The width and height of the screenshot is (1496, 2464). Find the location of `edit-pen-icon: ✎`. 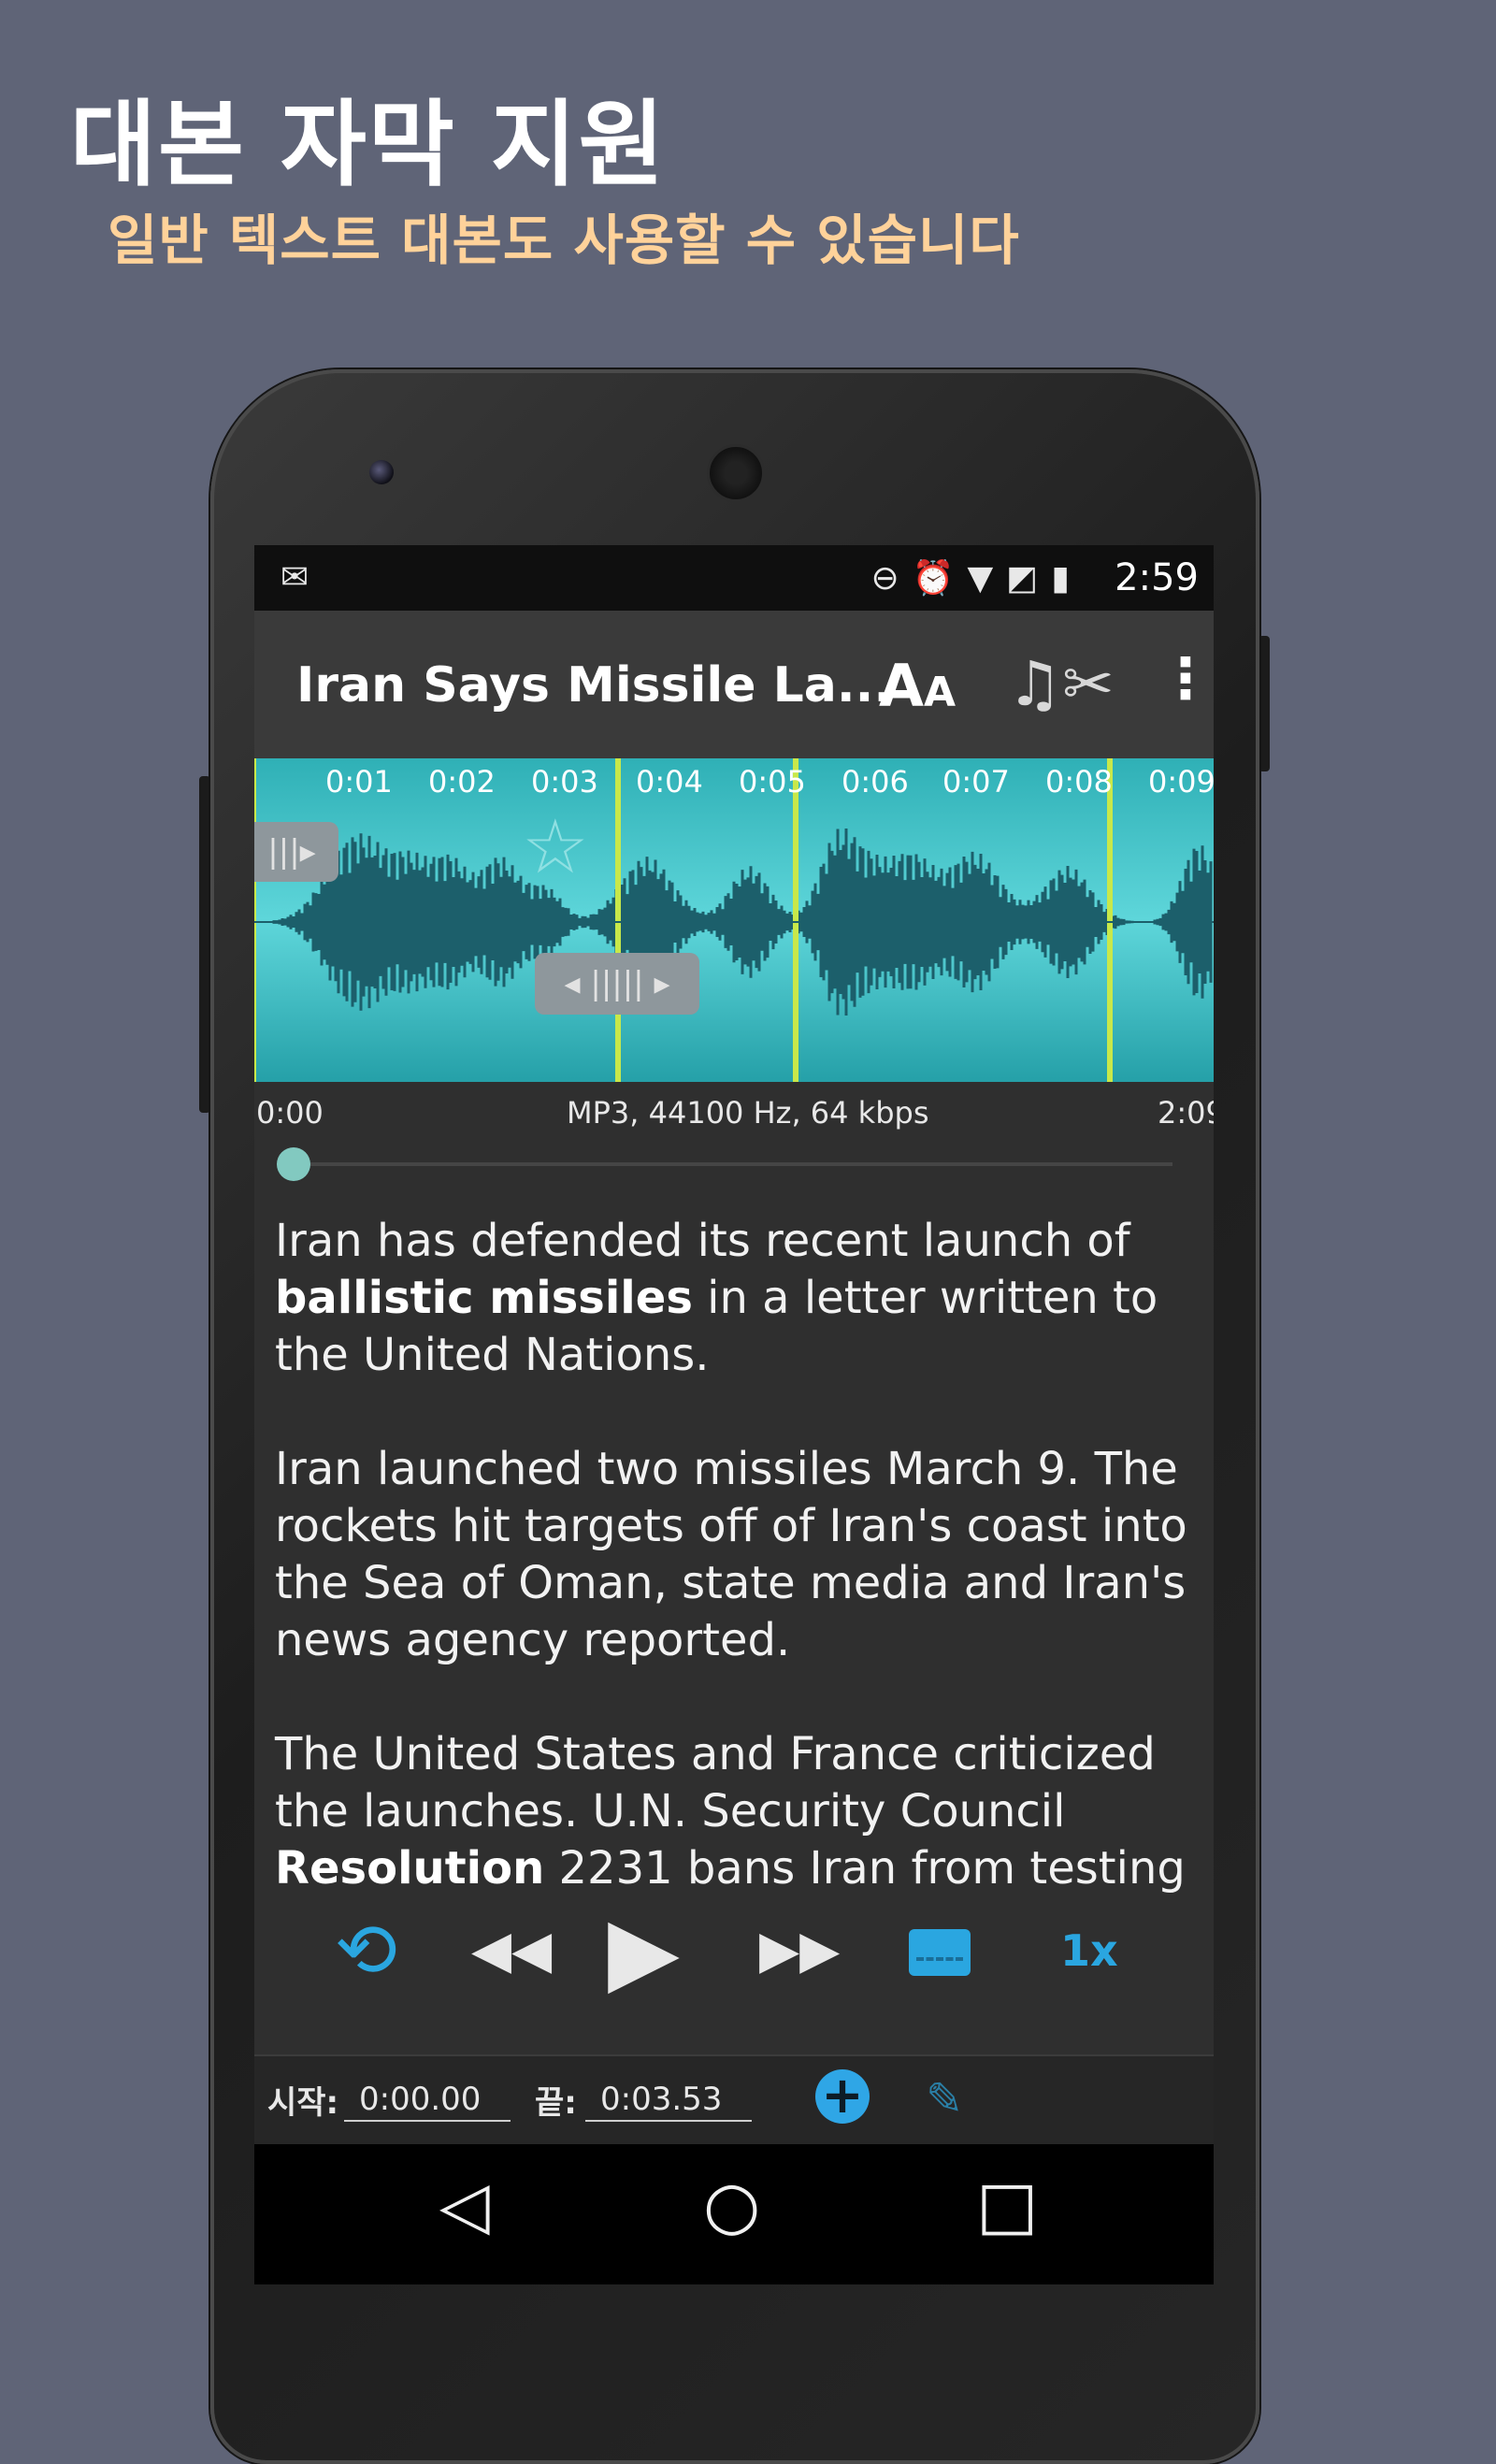

edit-pen-icon: ✎ is located at coordinates (945, 2099).